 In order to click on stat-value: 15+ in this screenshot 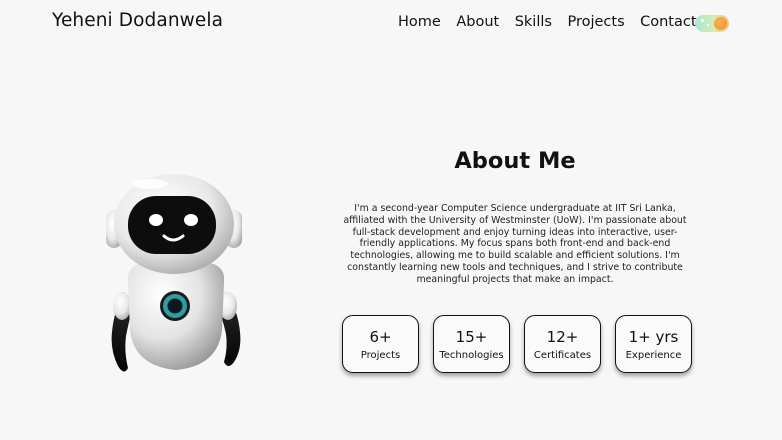, I will do `click(471, 337)`.